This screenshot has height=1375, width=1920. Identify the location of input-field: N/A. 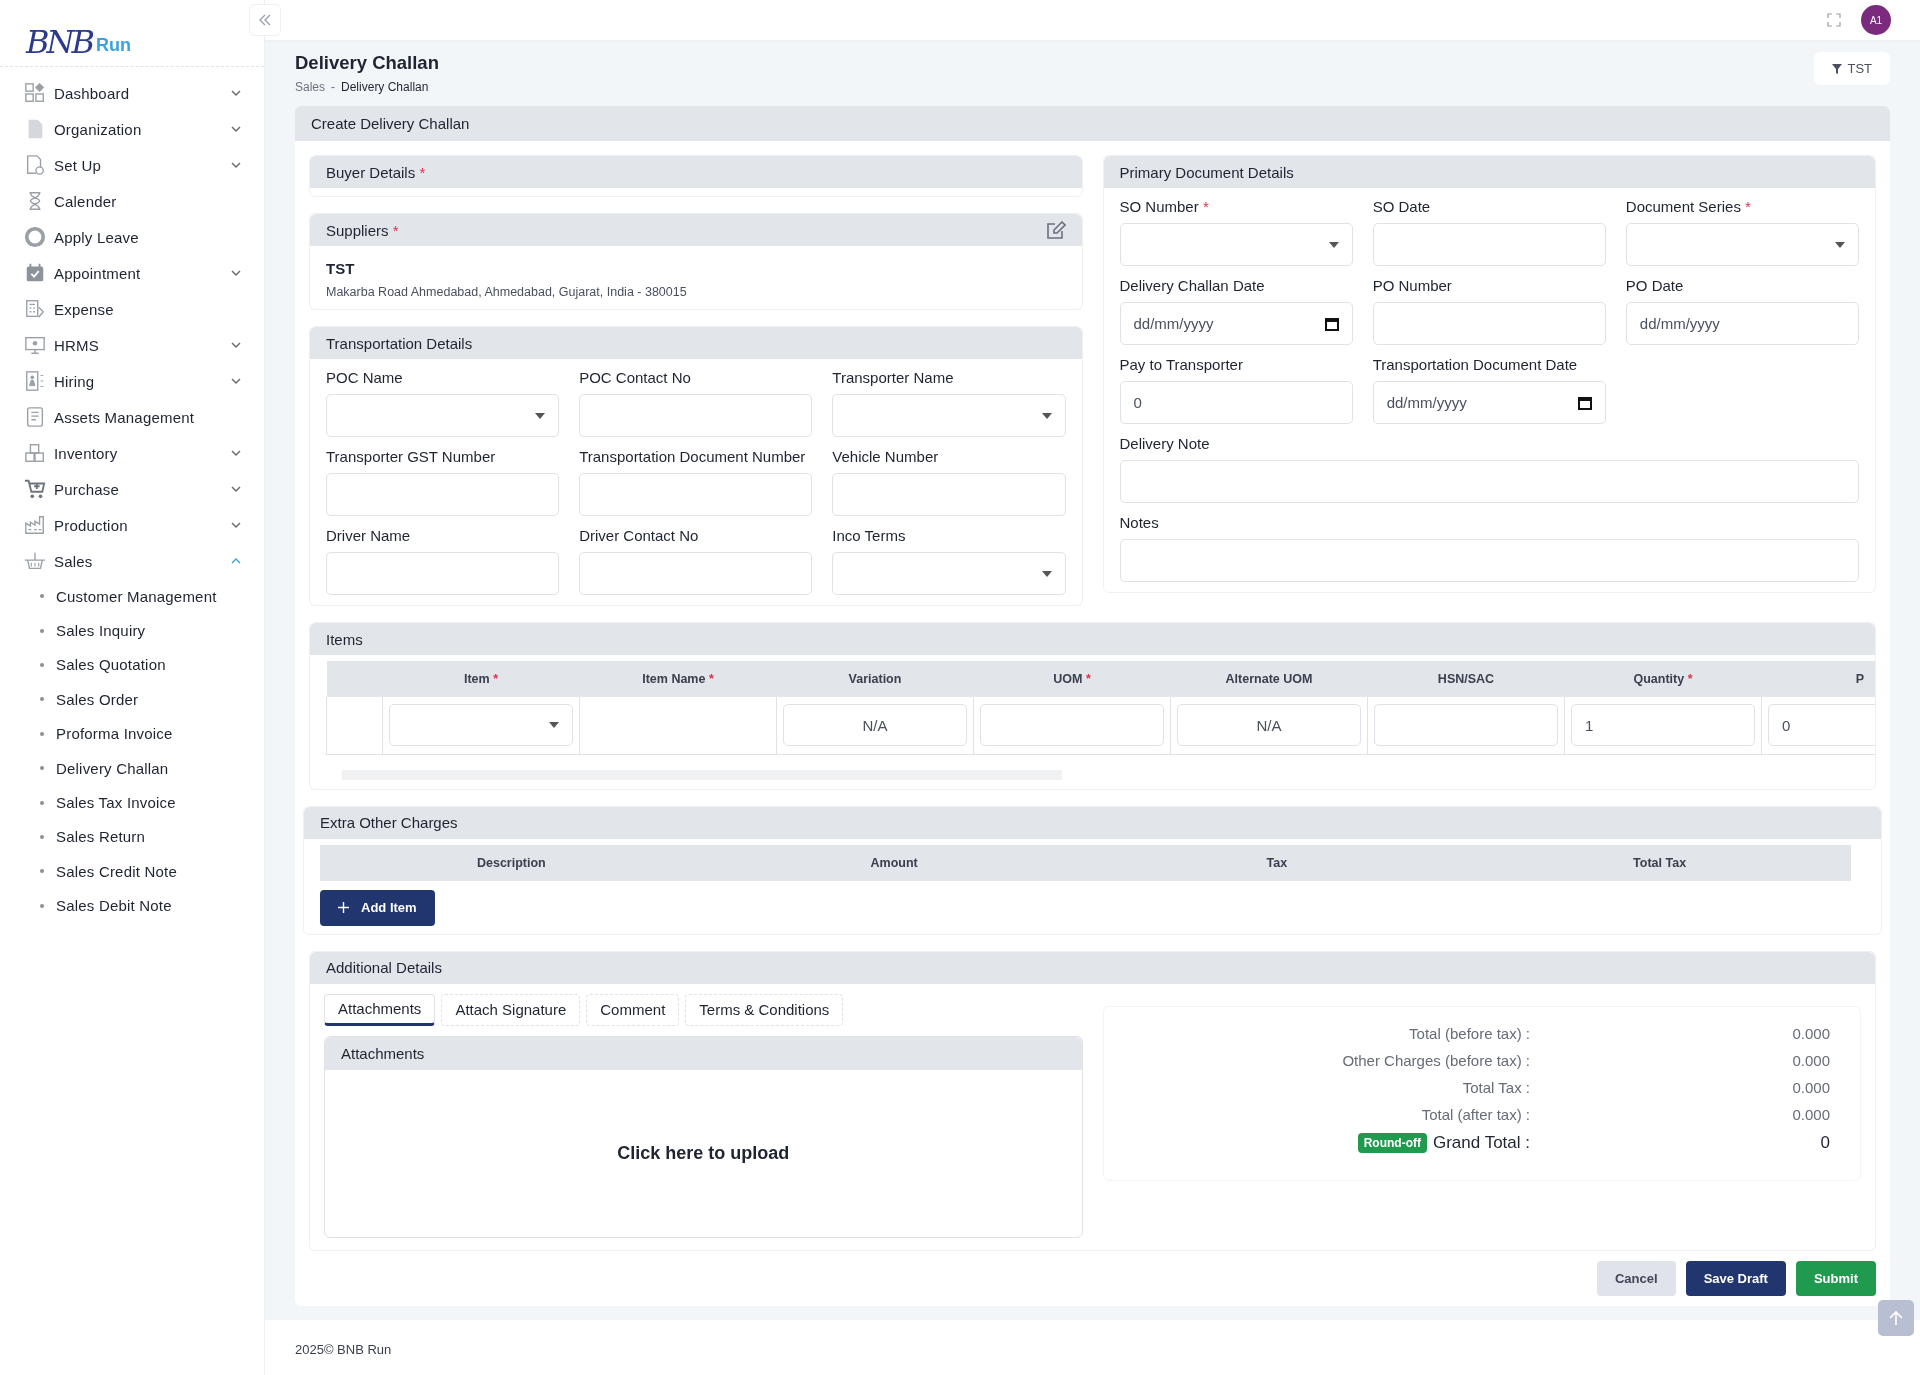
(875, 725).